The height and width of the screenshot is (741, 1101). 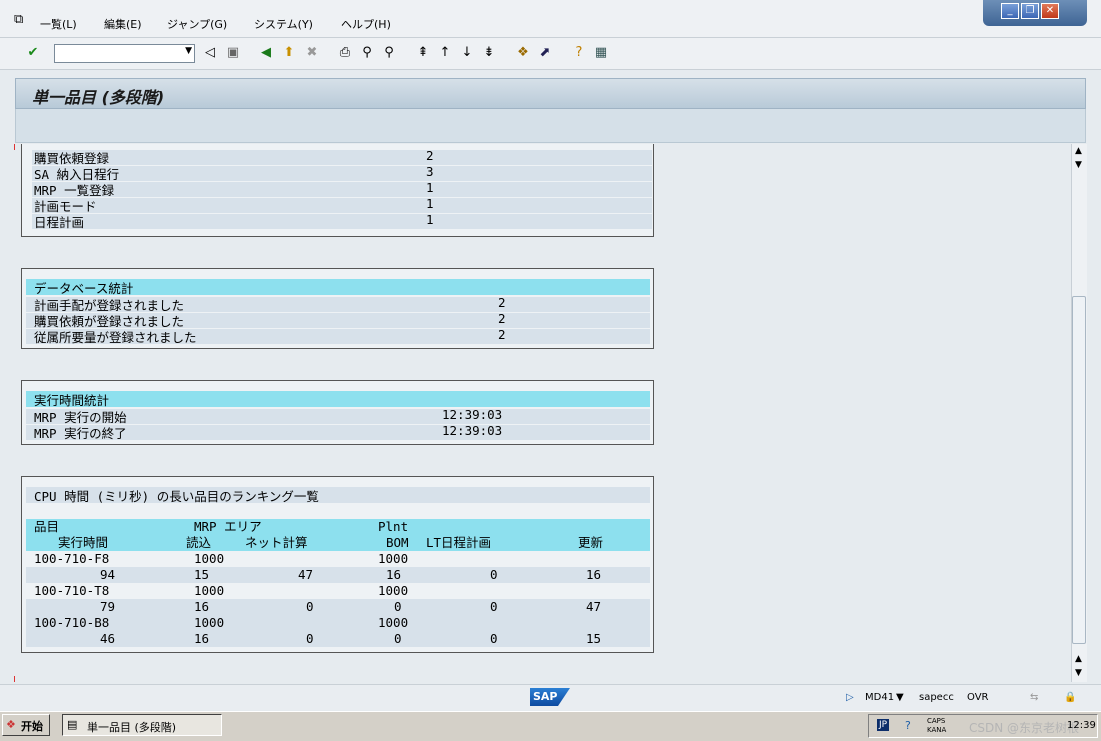 What do you see at coordinates (1070, 697) in the screenshot?
I see `lock-icon: 🔒` at bounding box center [1070, 697].